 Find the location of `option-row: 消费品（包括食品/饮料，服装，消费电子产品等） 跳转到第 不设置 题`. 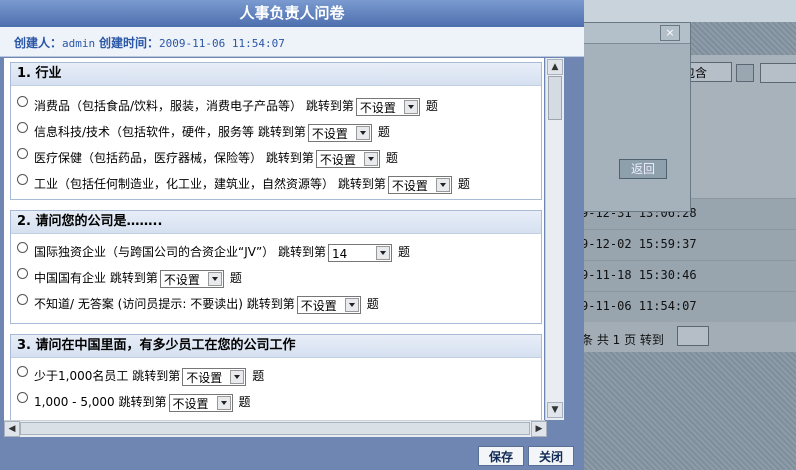

option-row: 消费品（包括食品/饮料，服装，消费电子产品等） 跳转到第 不设置 题 is located at coordinates (227, 106).